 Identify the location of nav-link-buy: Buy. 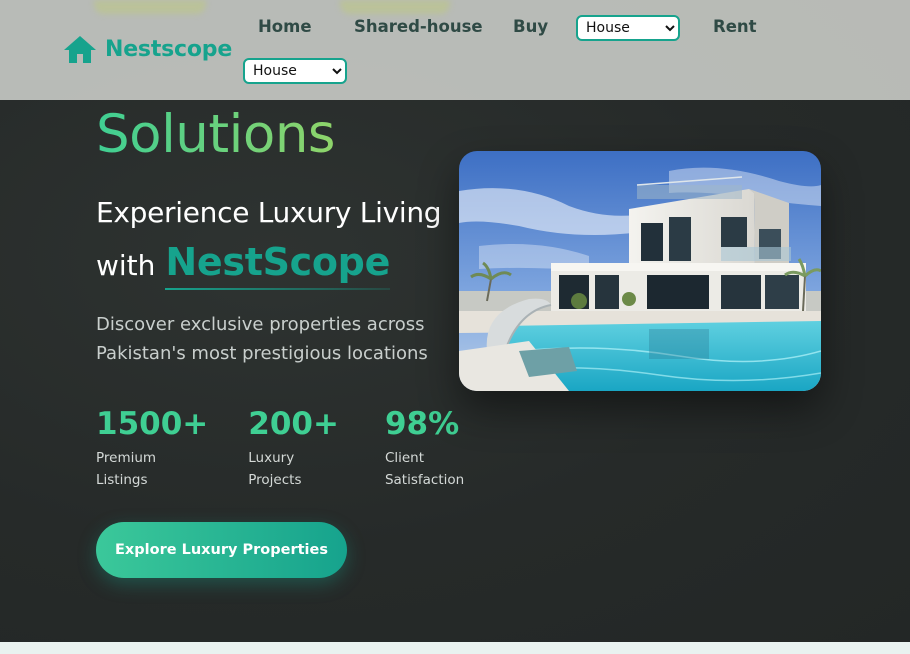
(530, 26).